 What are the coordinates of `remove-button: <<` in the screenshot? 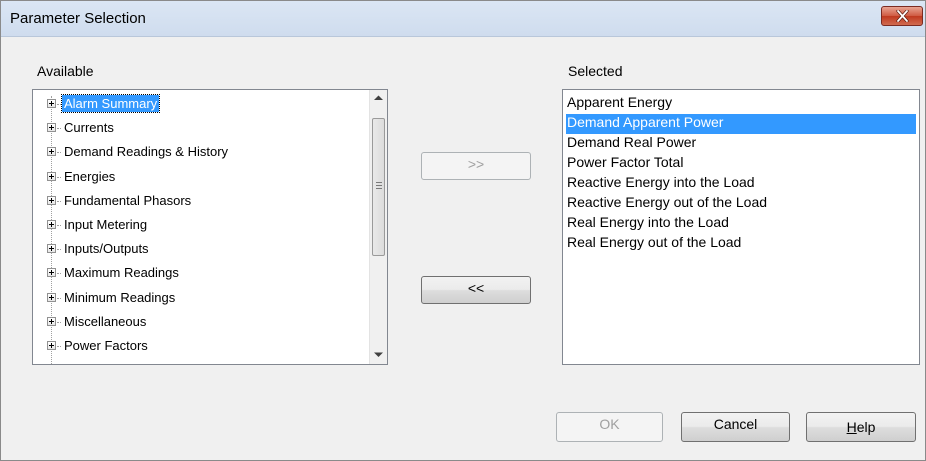 It's located at (476, 290).